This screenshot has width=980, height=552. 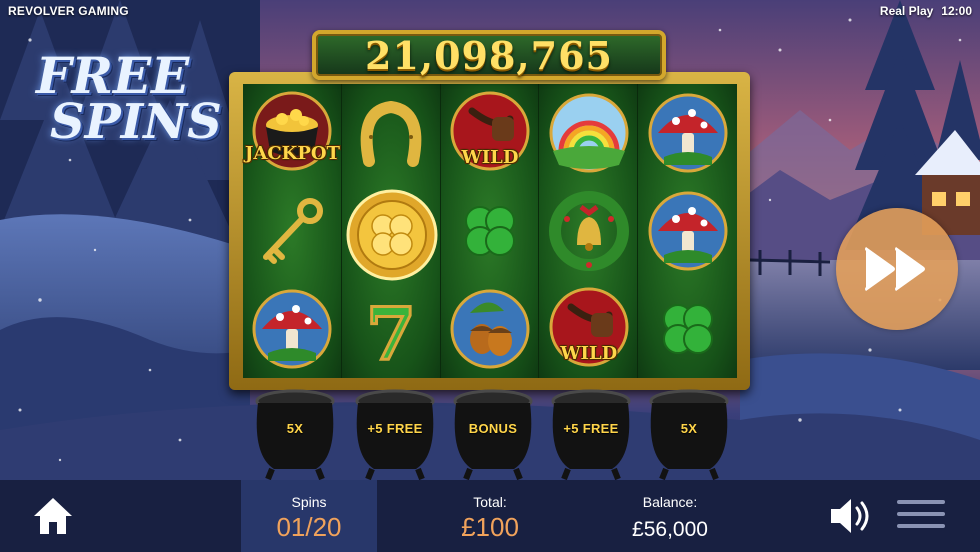 I want to click on reel-1: JACKPOT, so click(x=292, y=231).